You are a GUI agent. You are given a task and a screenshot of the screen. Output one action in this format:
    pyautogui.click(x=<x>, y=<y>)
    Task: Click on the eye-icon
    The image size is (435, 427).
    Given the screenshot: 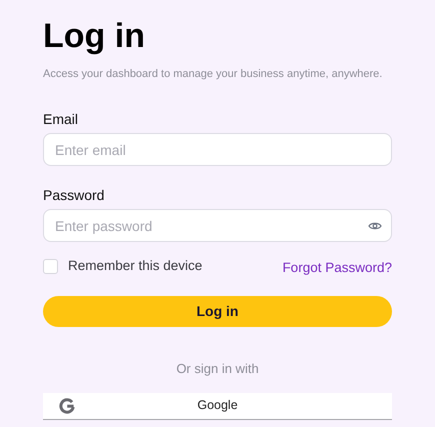 What is the action you would take?
    pyautogui.click(x=375, y=226)
    